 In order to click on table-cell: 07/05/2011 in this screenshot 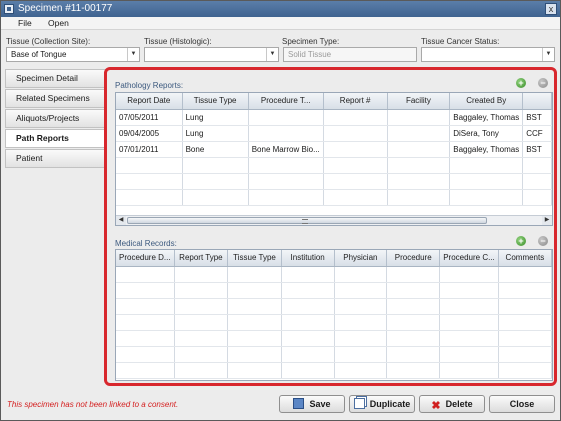, I will do `click(149, 117)`.